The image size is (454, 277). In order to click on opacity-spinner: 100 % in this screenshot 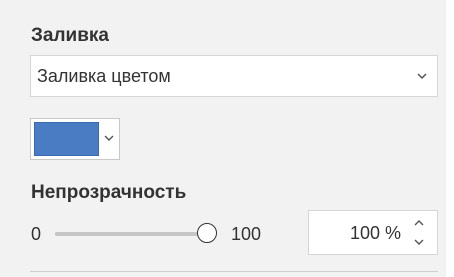, I will do `click(373, 232)`.